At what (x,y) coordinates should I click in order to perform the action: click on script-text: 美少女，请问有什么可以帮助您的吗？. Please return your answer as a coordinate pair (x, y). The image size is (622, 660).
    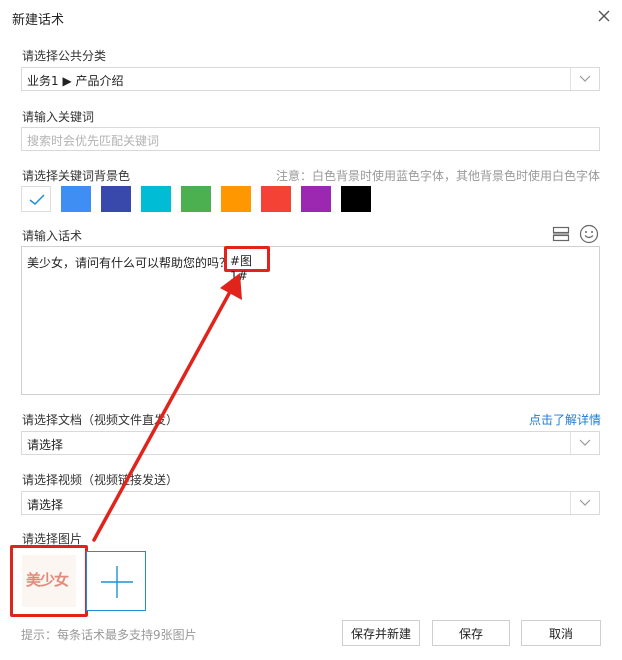
    Looking at the image, I should click on (129, 263).